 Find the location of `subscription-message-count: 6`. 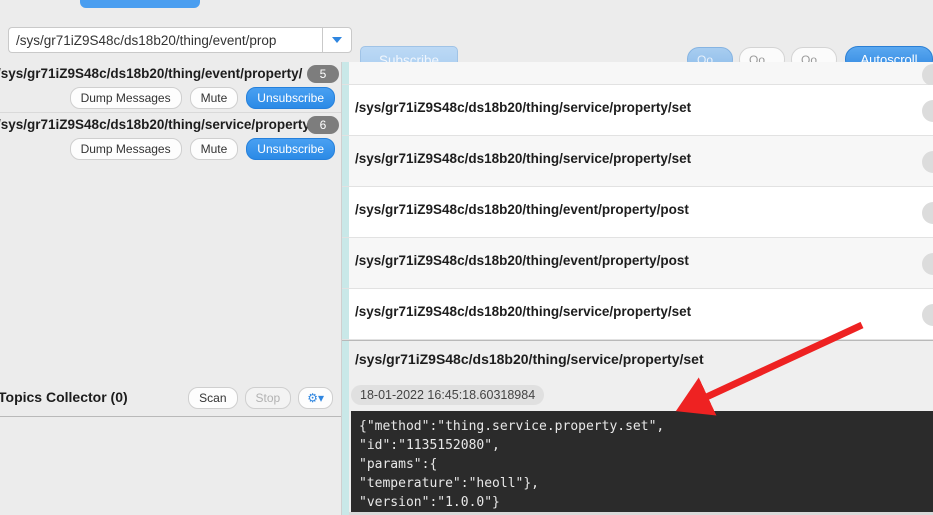

subscription-message-count: 6 is located at coordinates (323, 125).